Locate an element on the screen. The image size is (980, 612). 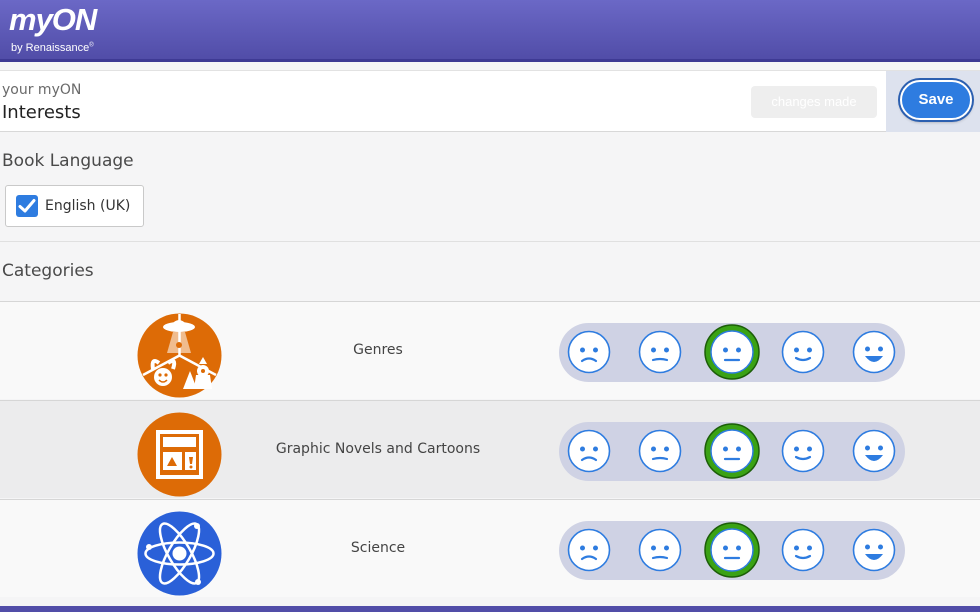
checkbox-checked is located at coordinates (27, 206).